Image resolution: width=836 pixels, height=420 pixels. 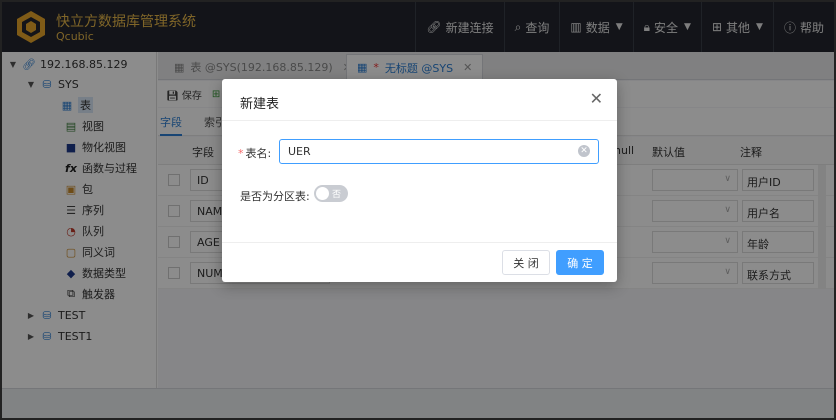 What do you see at coordinates (331, 193) in the screenshot?
I see `partition-toggle: 否` at bounding box center [331, 193].